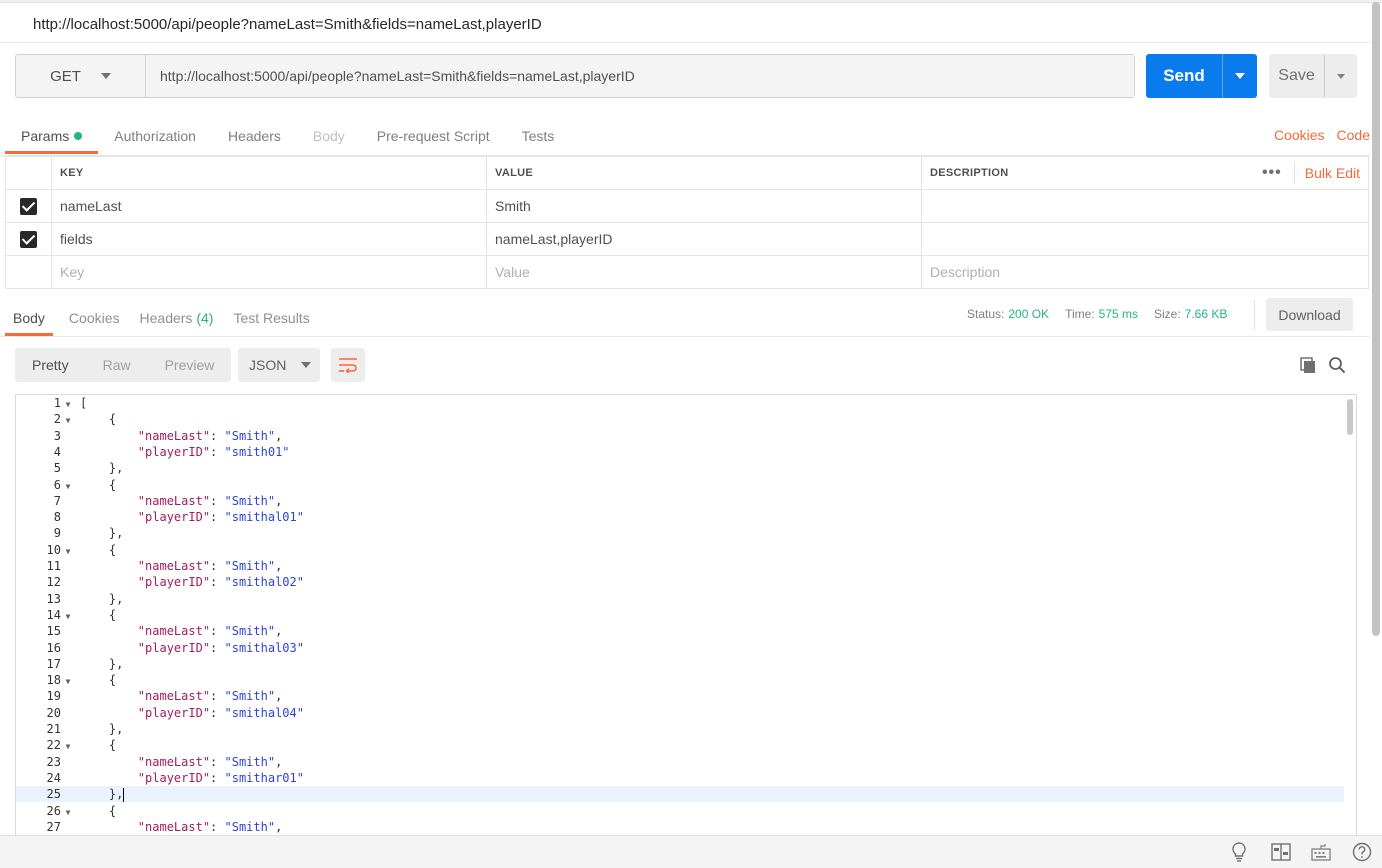 This screenshot has width=1382, height=868. Describe the element at coordinates (1206, 314) in the screenshot. I see `size-value: 7.66 KB` at that location.